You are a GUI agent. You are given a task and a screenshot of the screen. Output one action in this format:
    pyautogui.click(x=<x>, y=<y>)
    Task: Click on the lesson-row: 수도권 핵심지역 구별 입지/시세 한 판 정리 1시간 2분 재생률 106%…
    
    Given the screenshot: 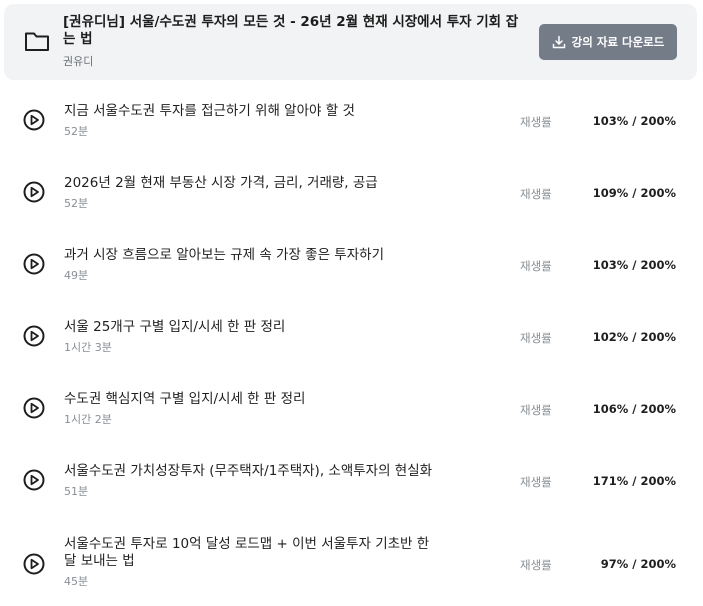 What is the action you would take?
    pyautogui.click(x=351, y=408)
    